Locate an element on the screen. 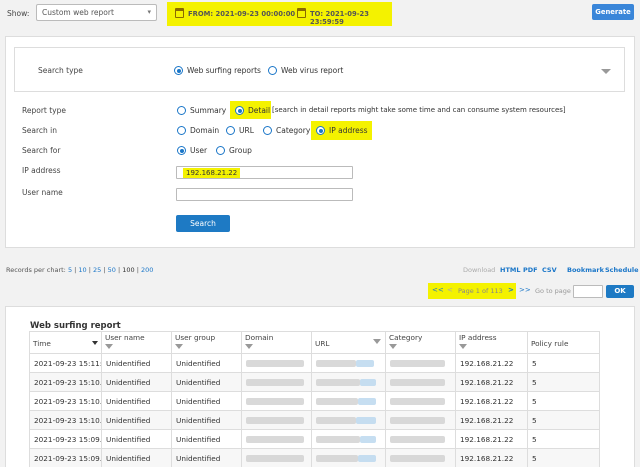  col-url: URL is located at coordinates (348, 342).